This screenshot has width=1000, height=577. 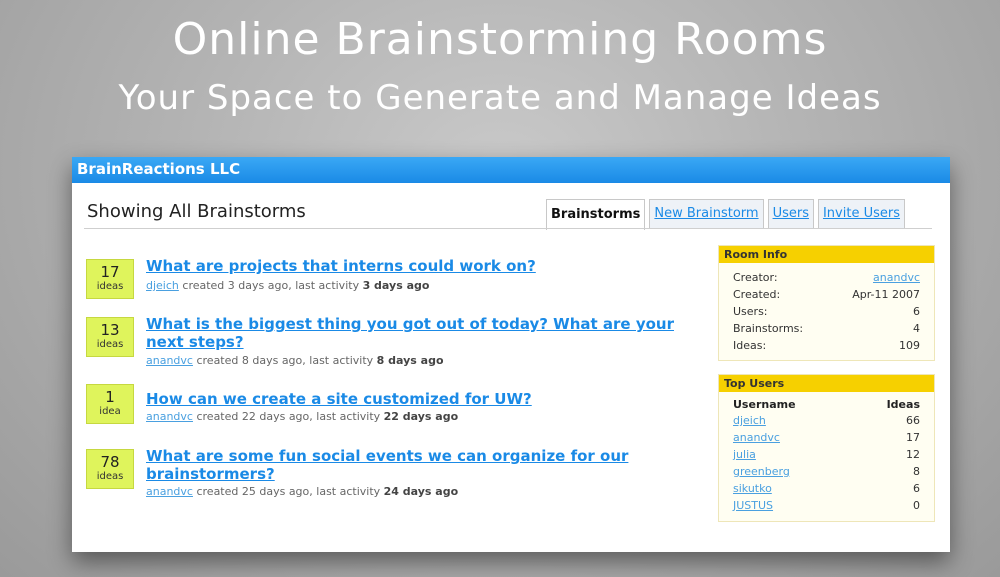 What do you see at coordinates (744, 454) in the screenshot?
I see `top-user-link: julia` at bounding box center [744, 454].